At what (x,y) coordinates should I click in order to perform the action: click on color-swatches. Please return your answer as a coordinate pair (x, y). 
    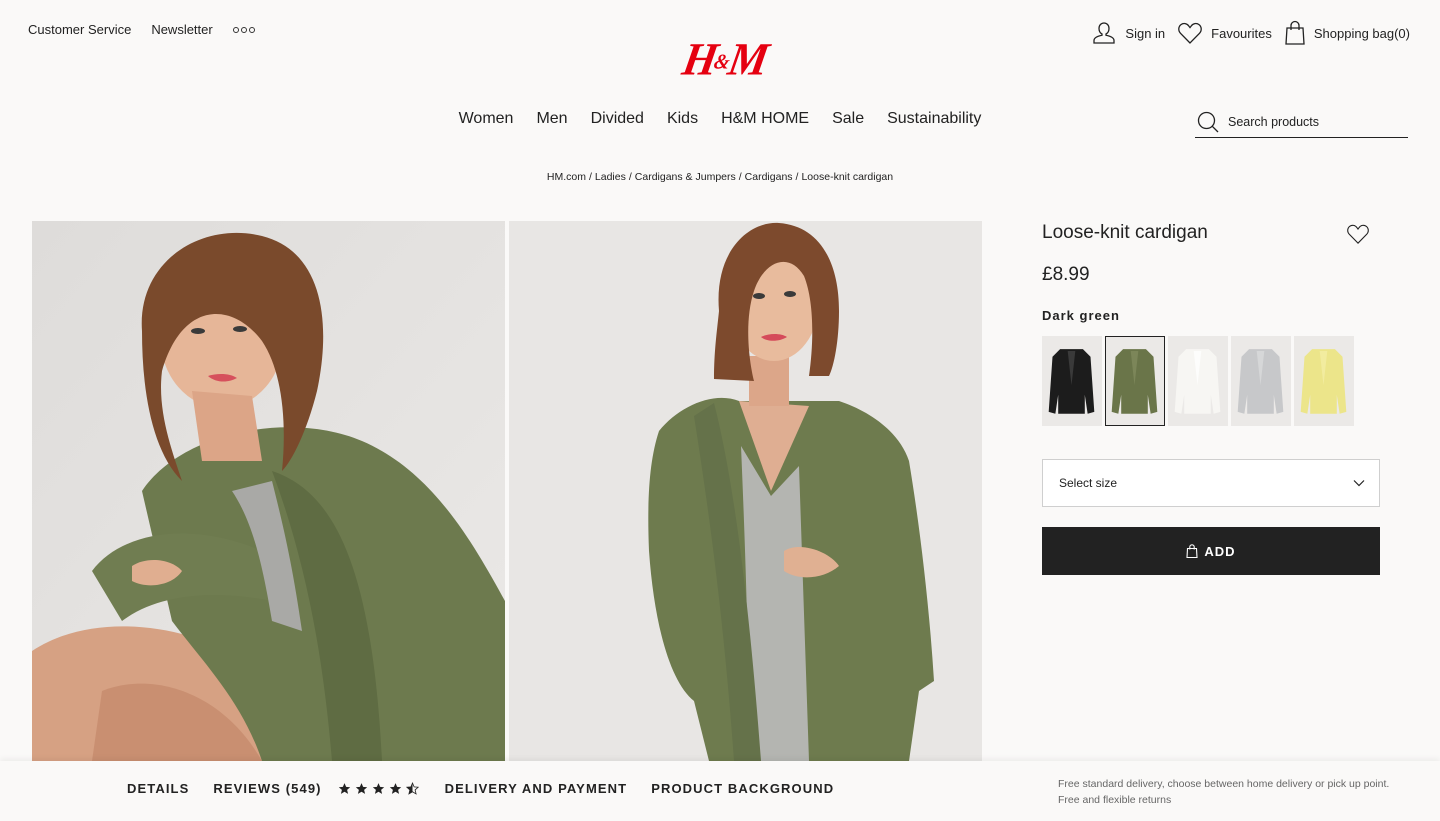
    Looking at the image, I should click on (1211, 381).